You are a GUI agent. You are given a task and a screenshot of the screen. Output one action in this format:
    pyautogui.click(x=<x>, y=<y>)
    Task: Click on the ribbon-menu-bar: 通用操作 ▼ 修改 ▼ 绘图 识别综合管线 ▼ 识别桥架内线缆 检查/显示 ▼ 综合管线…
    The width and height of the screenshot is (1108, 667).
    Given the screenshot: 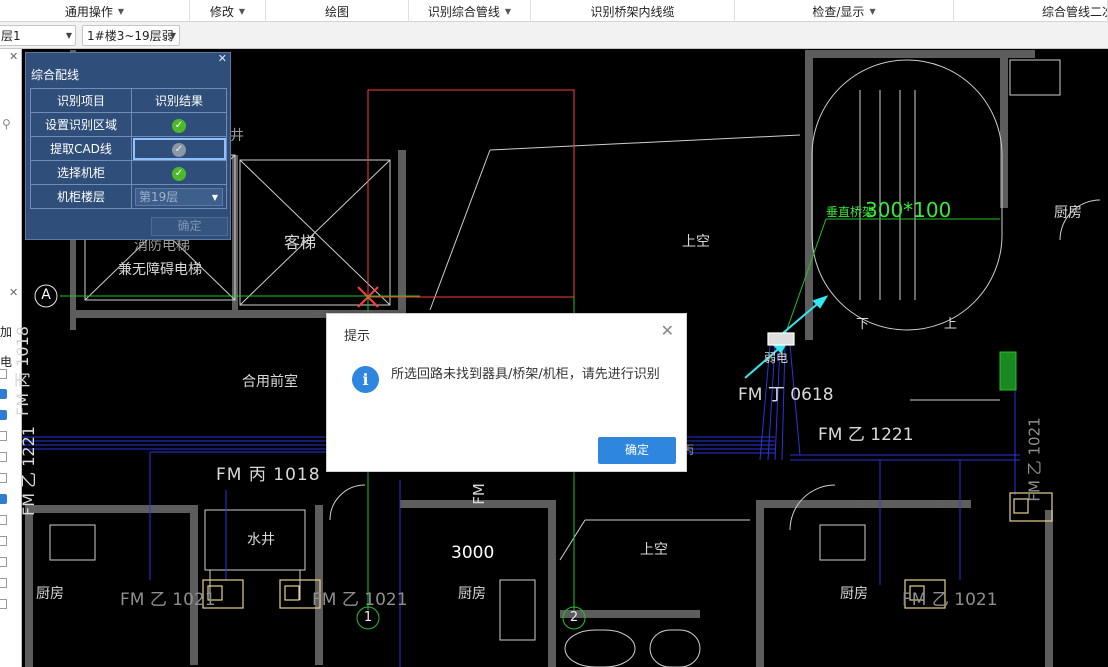 What is the action you would take?
    pyautogui.click(x=554, y=11)
    